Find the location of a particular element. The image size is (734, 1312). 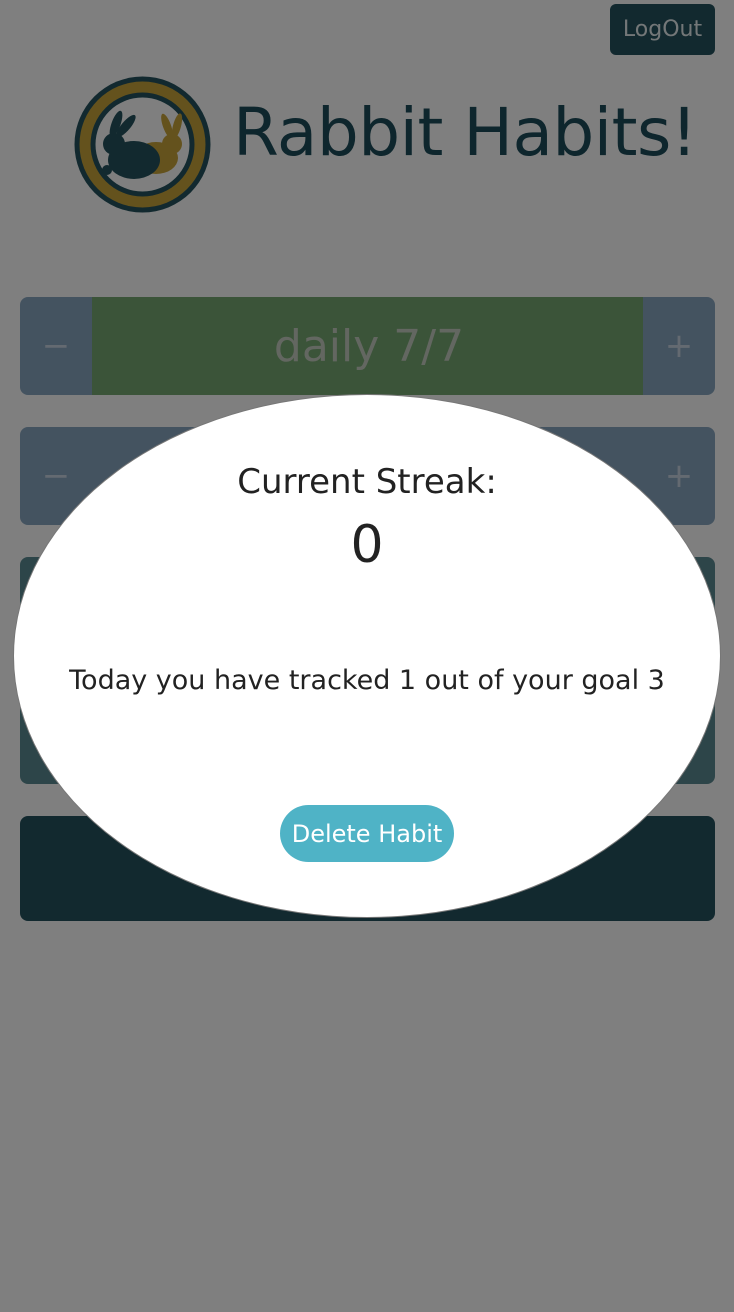

streak-label: Current Streak: is located at coordinates (367, 482).